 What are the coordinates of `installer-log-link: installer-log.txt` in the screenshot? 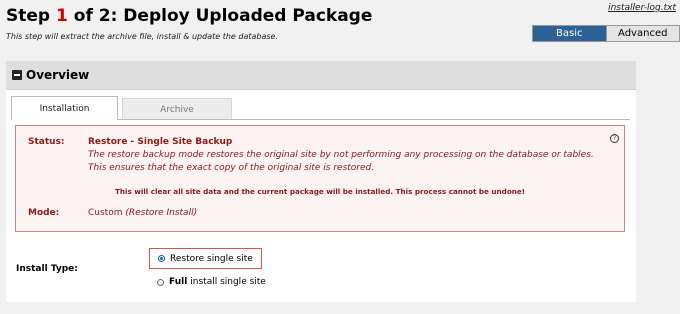 It's located at (642, 8).